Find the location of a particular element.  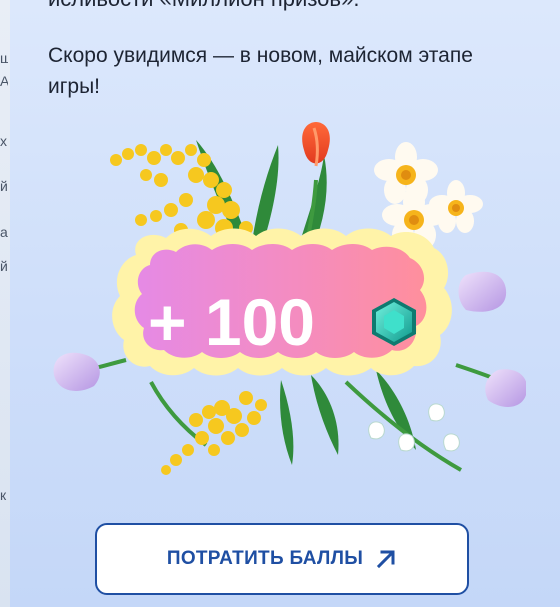

background-page-edge: ш А х й а й к is located at coordinates (5, 303).